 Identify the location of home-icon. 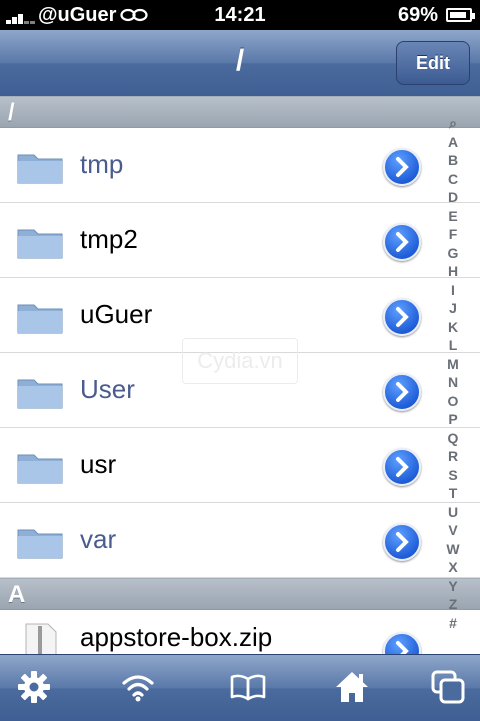
(352, 687).